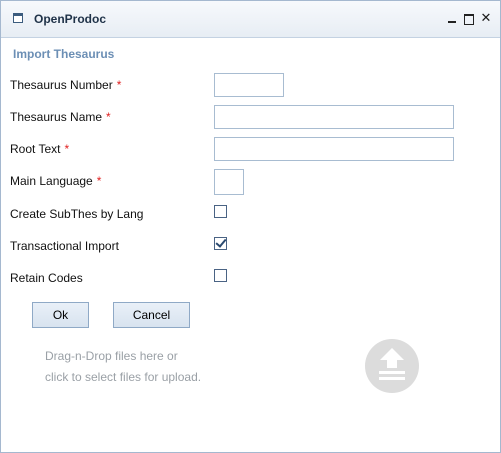  I want to click on main-language-input, so click(229, 182).